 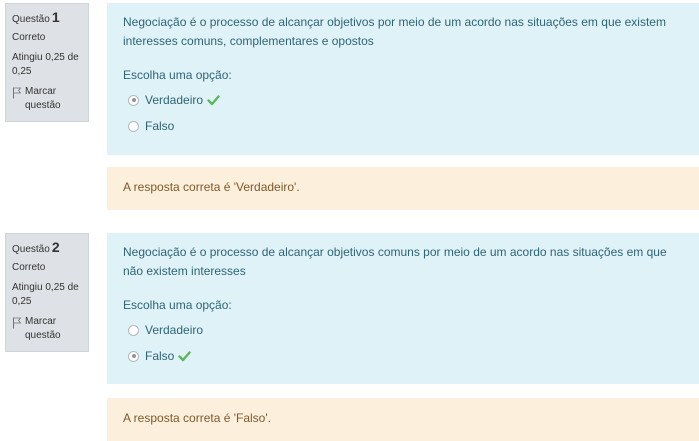 I want to click on question-number-line: Questão 2, so click(x=47, y=248).